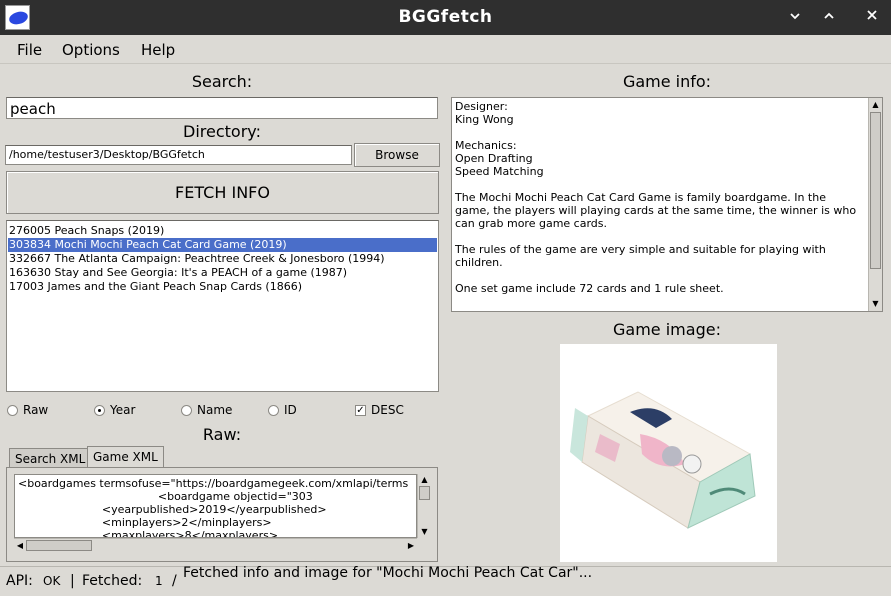 The width and height of the screenshot is (891, 596). Describe the element at coordinates (50, 458) in the screenshot. I see `tab-search-xml: Search XML` at that location.